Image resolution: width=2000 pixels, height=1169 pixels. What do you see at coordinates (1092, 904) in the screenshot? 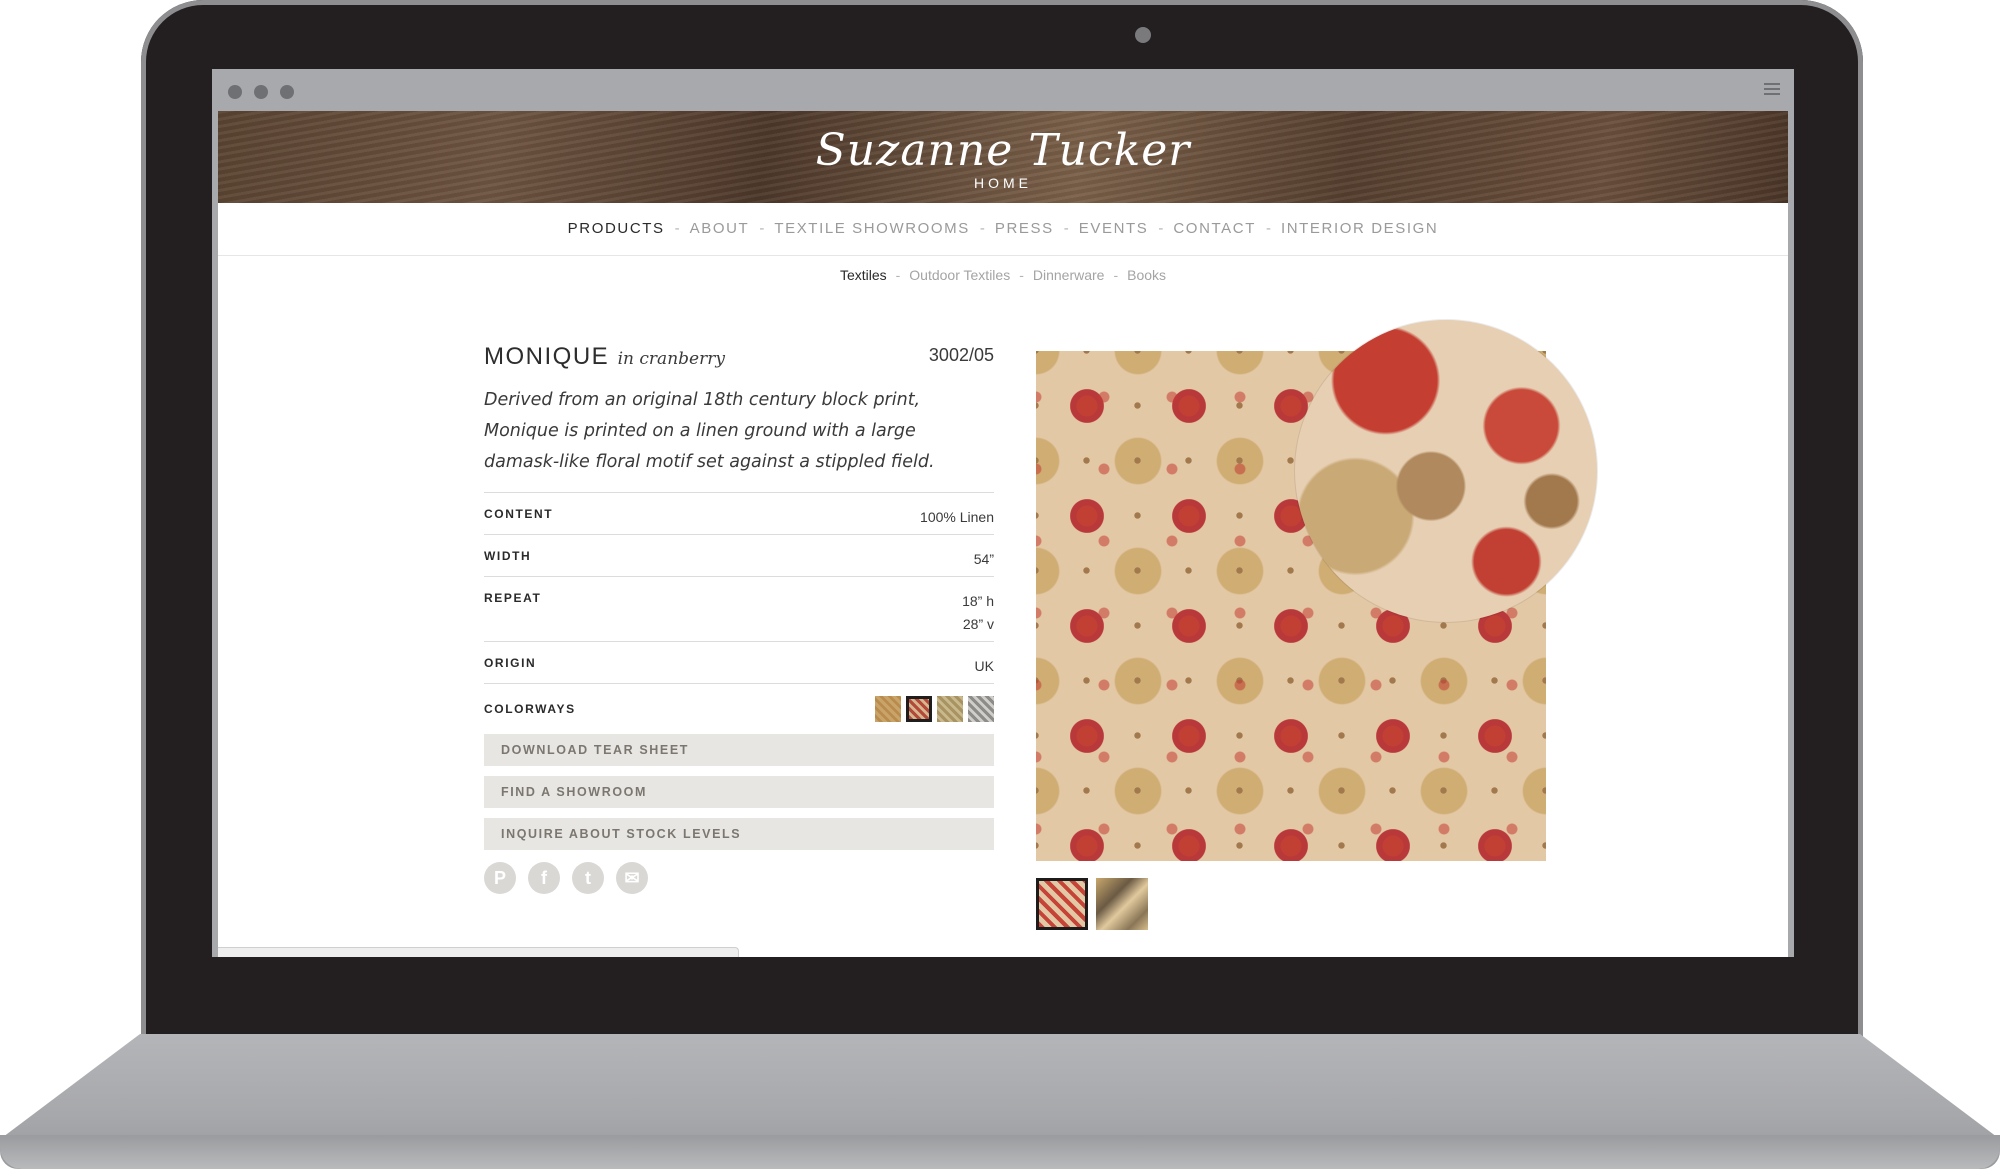
I see `image-thumbnails` at bounding box center [1092, 904].